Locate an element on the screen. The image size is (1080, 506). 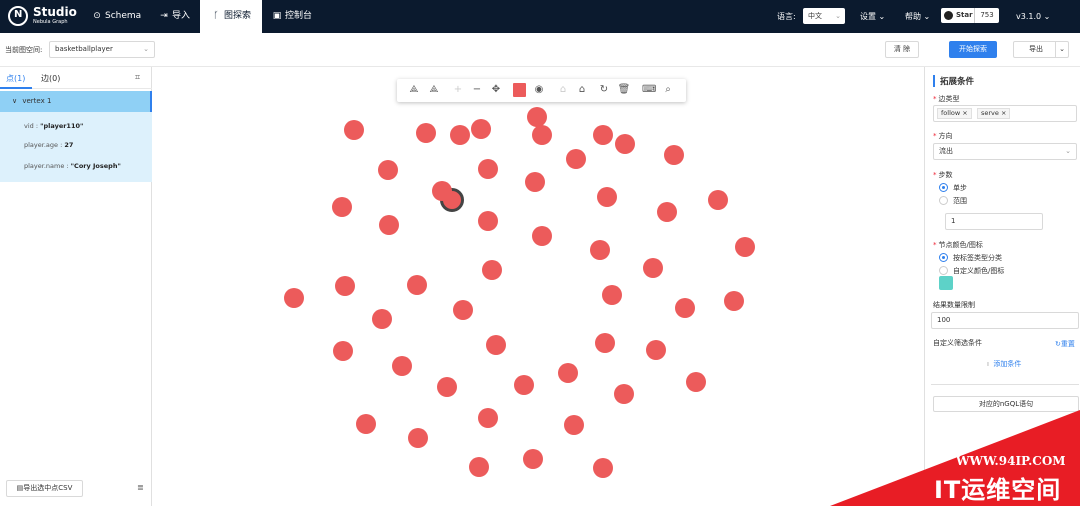
divider is located at coordinates (1005, 384).